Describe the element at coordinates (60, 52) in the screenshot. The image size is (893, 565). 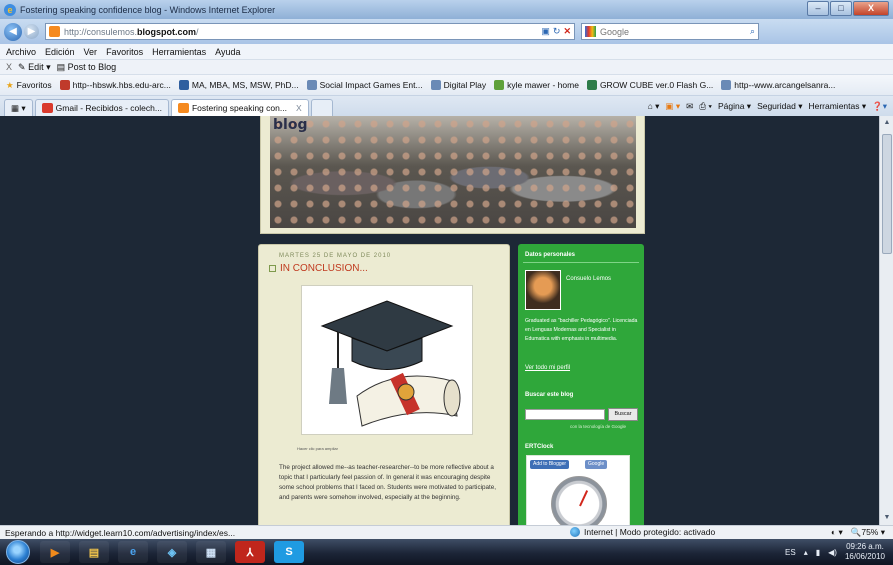
I see `menu-edicion: Edición` at that location.